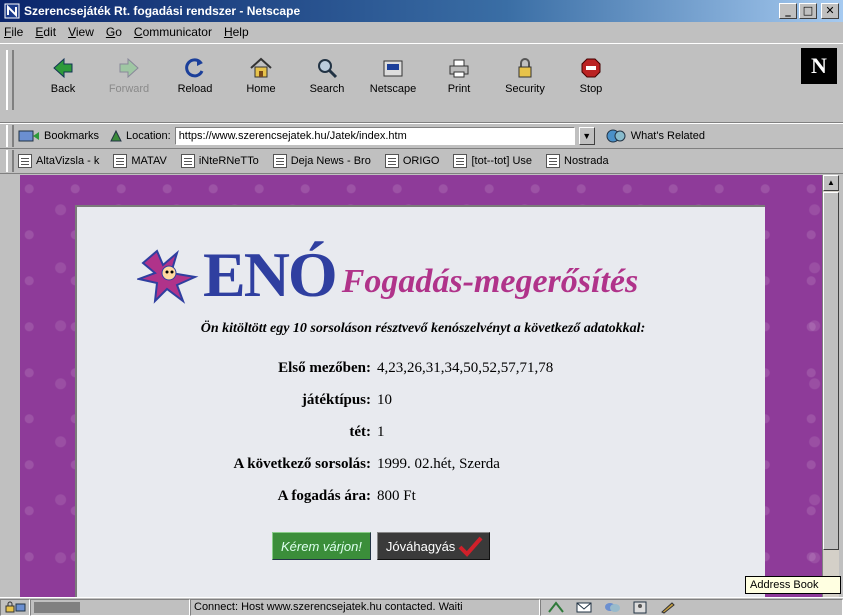 The image size is (843, 616). I want to click on bookmarks-label: Bookmarks, so click(72, 136).